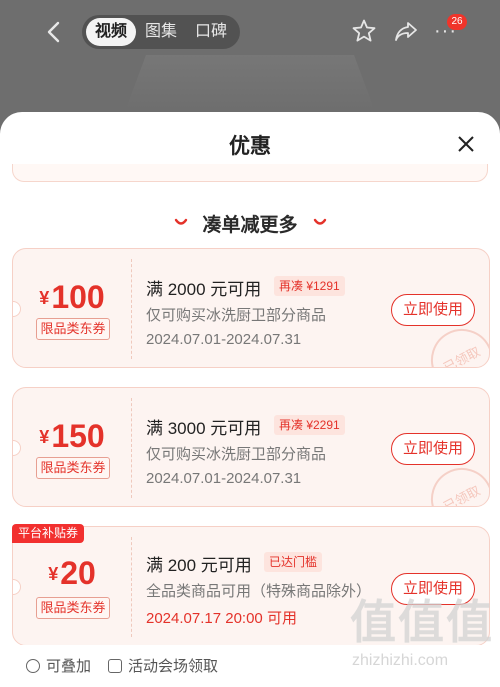  I want to click on site-watermark: 值值值 zhizhizhi.com, so click(421, 636).